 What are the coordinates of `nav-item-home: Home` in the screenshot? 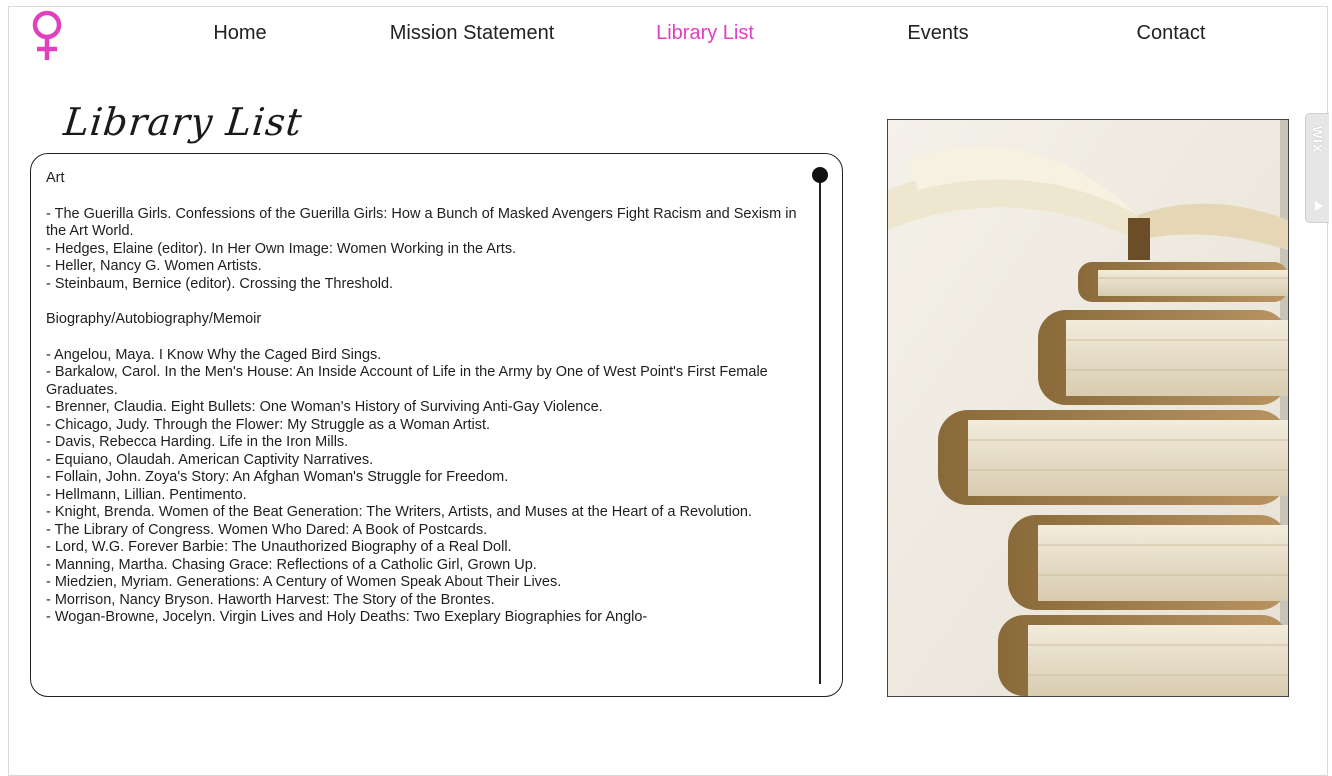 It's located at (239, 33).